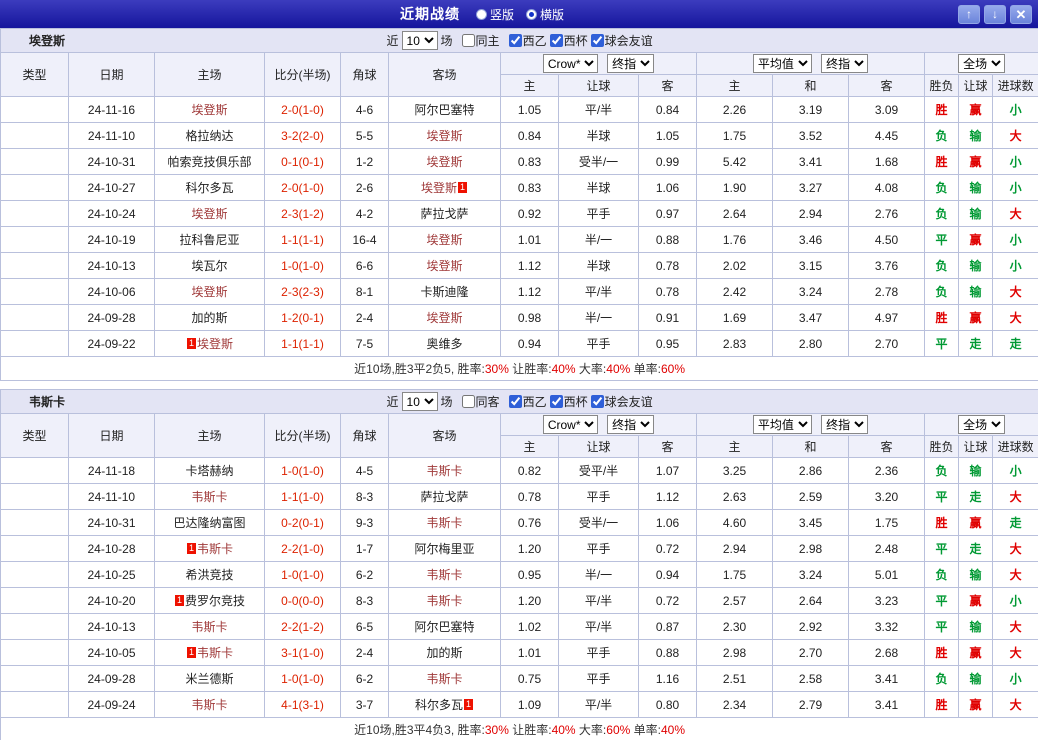  Describe the element at coordinates (810, 496) in the screenshot. I see `avg-draw-cell: 2.59` at that location.